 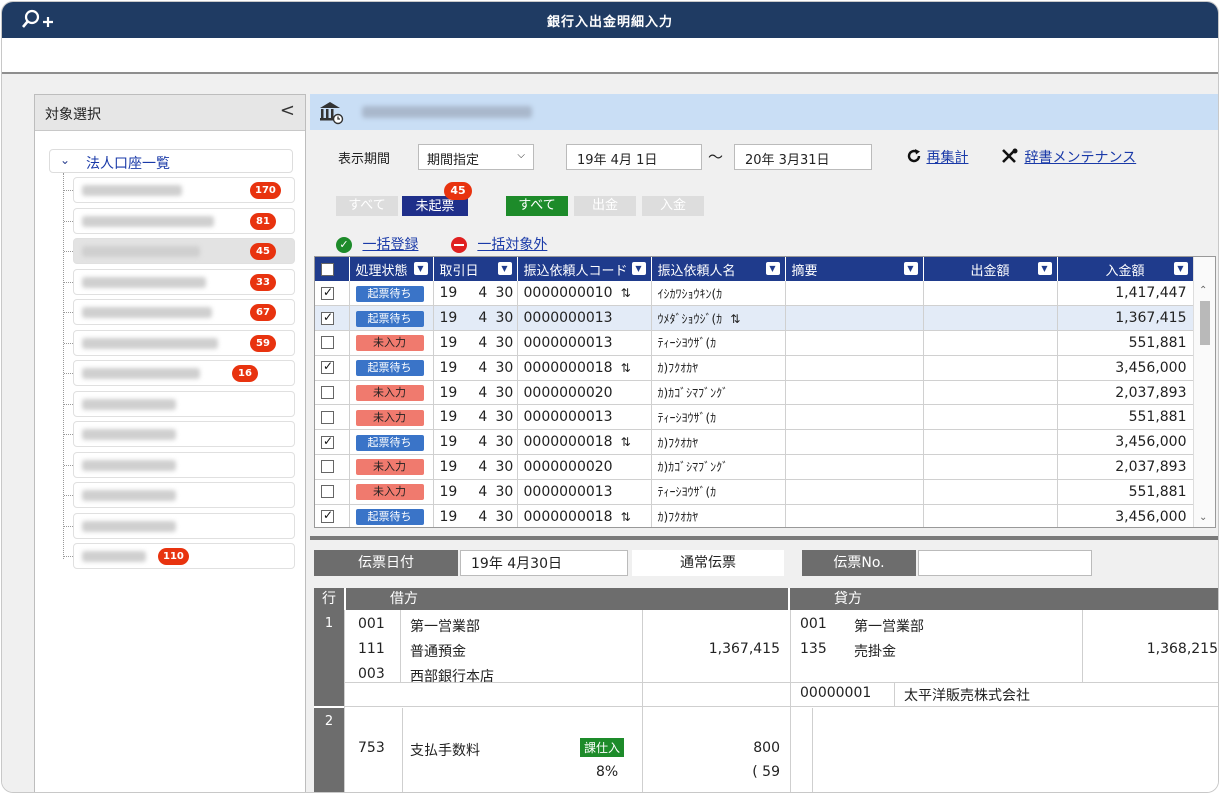 I want to click on recalc-button: 再集計, so click(x=937, y=157).